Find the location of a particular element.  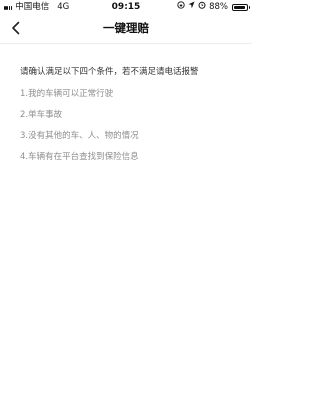

navigation-bar: 一键理赔 is located at coordinates (126, 29).